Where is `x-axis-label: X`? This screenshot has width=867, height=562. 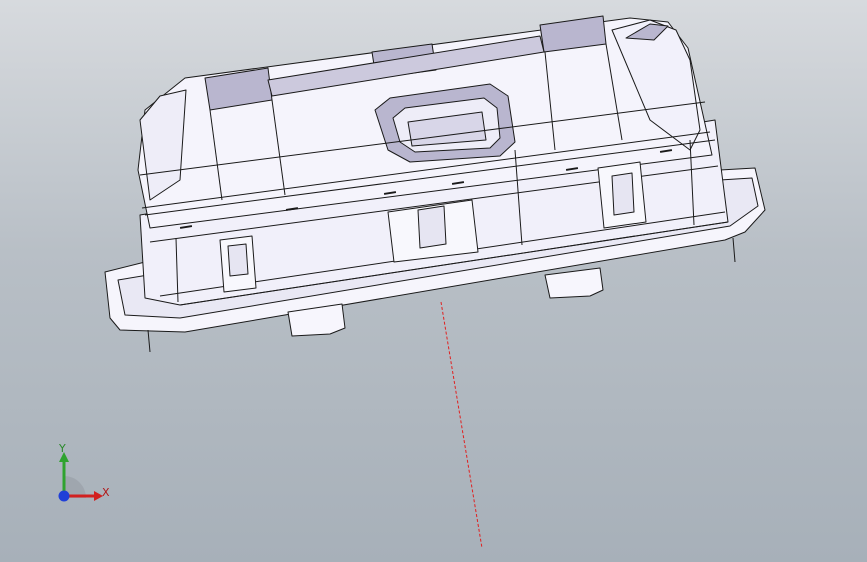 x-axis-label: X is located at coordinates (106, 492).